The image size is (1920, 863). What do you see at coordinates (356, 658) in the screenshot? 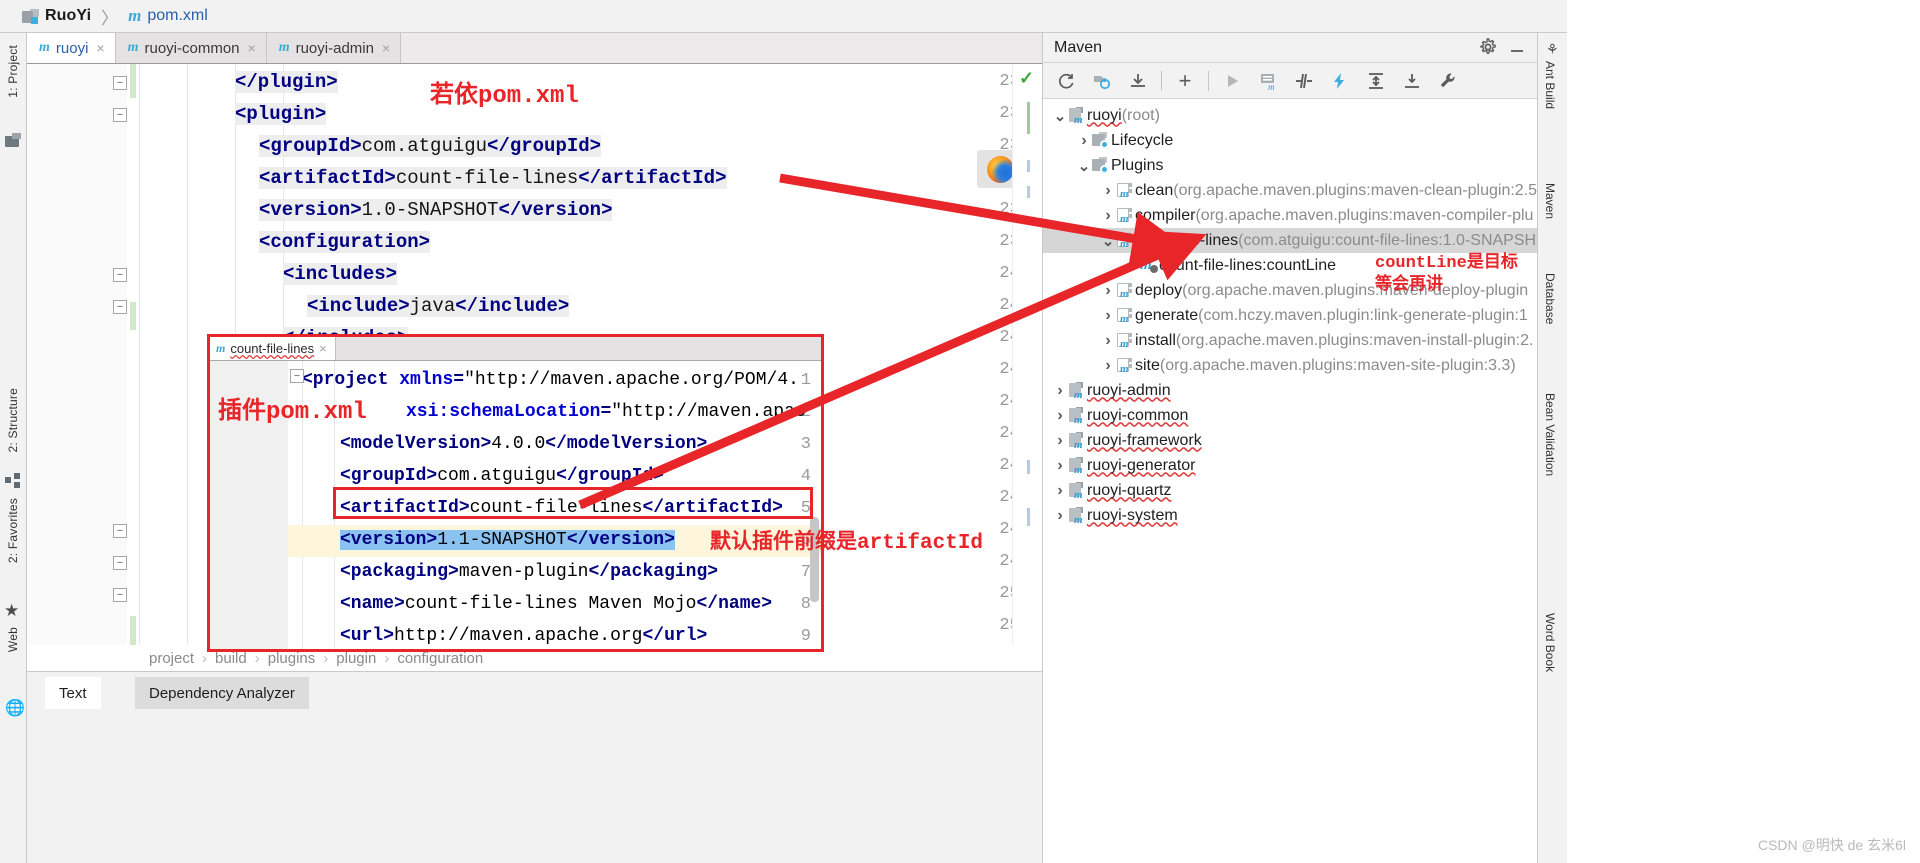
I see `editor-breadcrumb-item: plugin` at bounding box center [356, 658].